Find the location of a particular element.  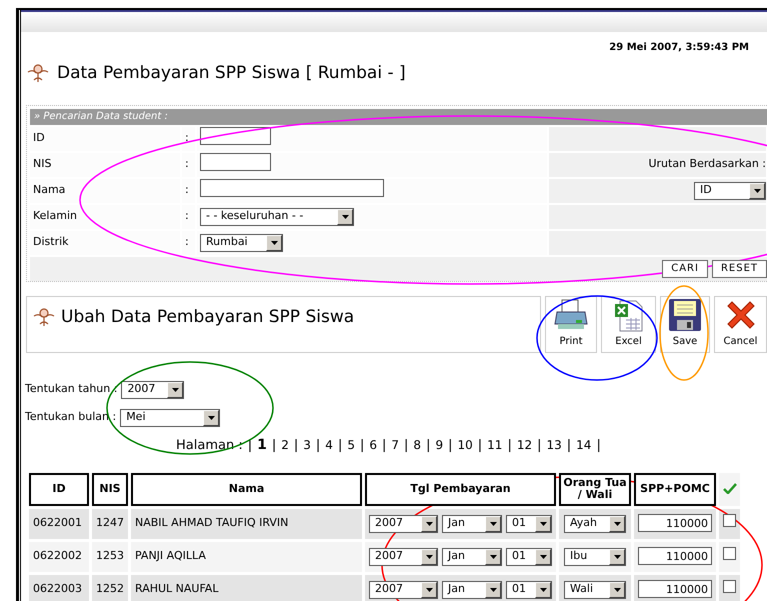

column-header: ID is located at coordinates (59, 489).